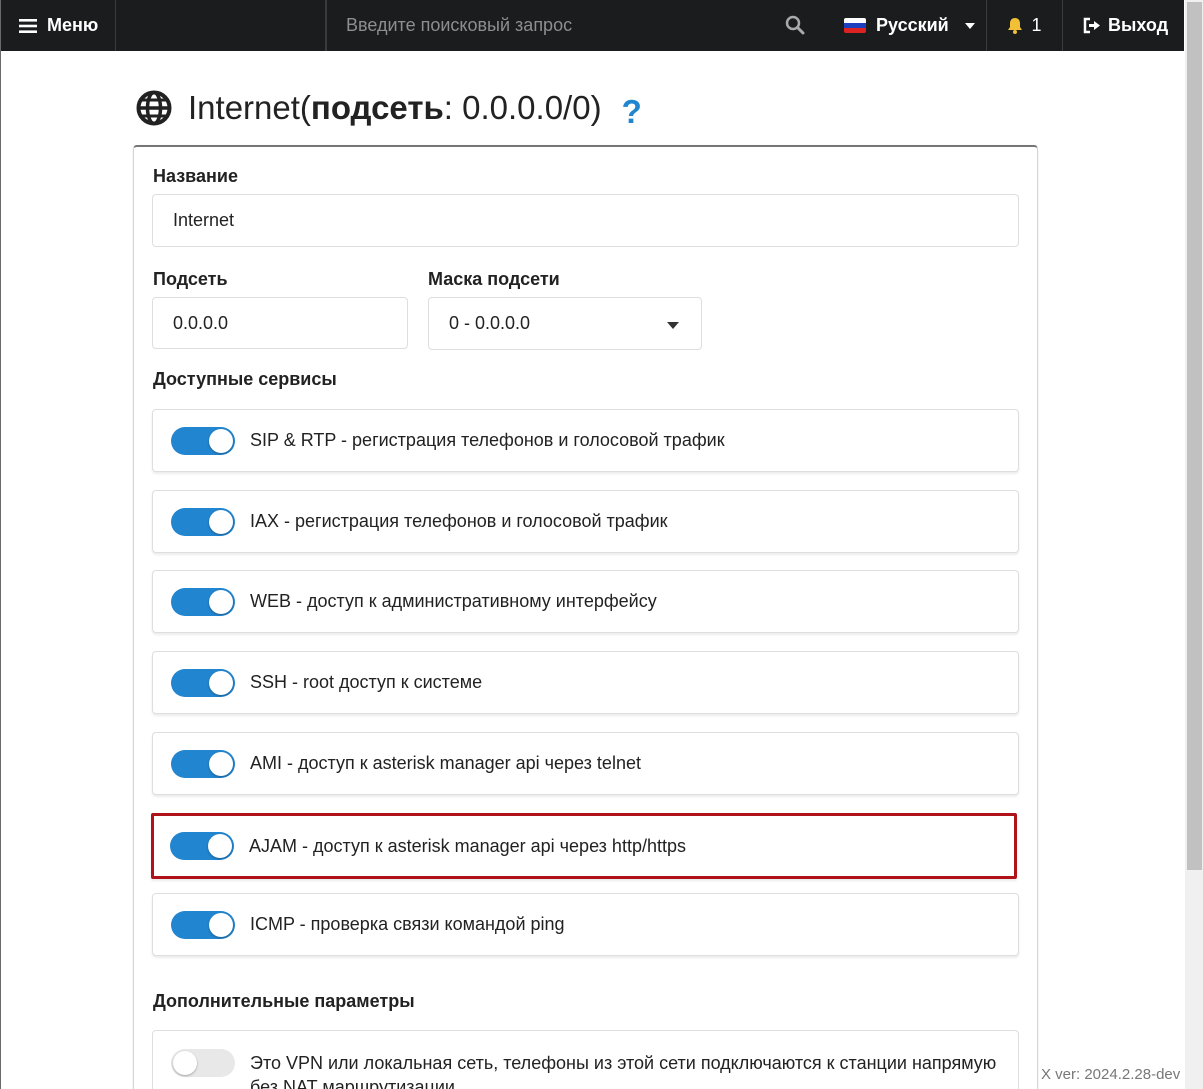 The image size is (1203, 1089). What do you see at coordinates (221, 25) in the screenshot?
I see `topbar-spacer` at bounding box center [221, 25].